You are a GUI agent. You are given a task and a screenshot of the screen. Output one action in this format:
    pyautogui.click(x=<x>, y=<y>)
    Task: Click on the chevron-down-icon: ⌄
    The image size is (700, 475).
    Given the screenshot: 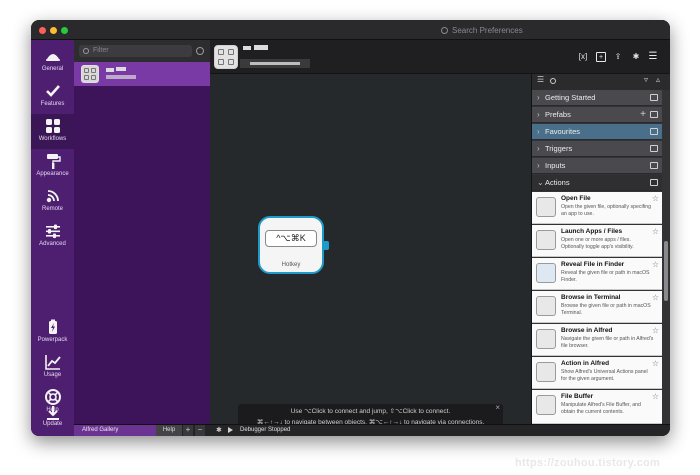 What is the action you would take?
    pyautogui.click(x=540, y=182)
    